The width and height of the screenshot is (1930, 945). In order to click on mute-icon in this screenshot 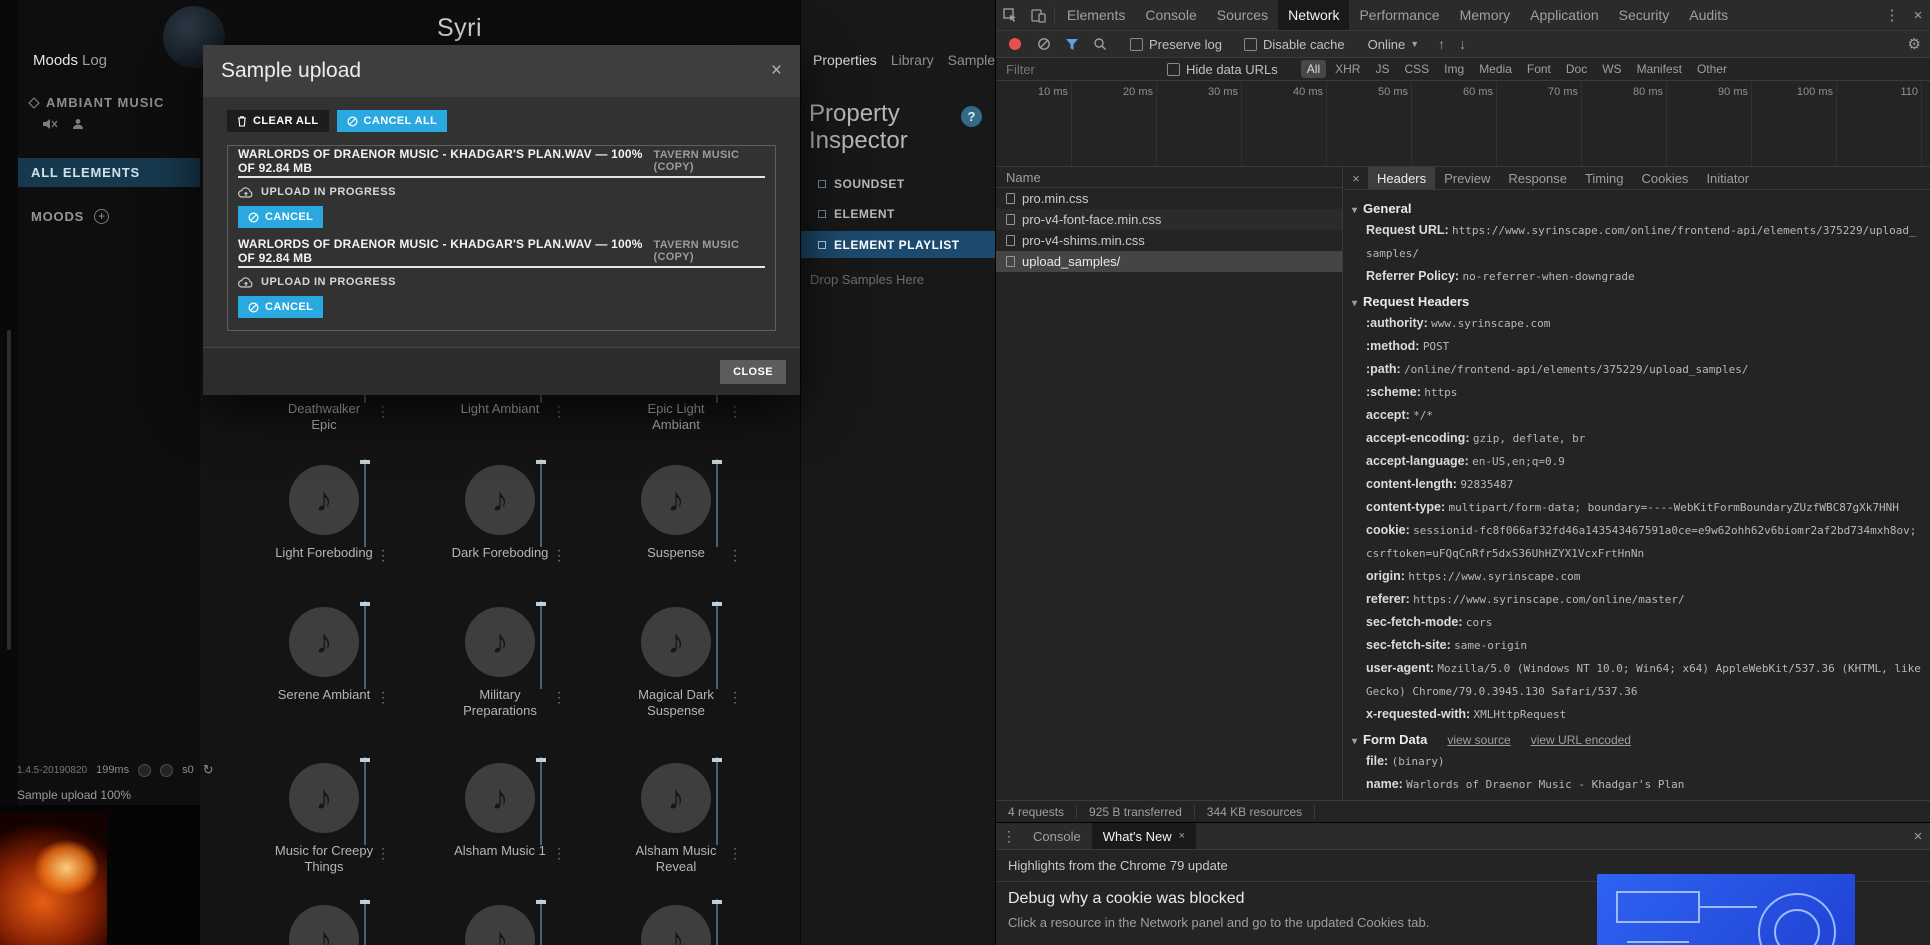, I will do `click(50, 126)`.